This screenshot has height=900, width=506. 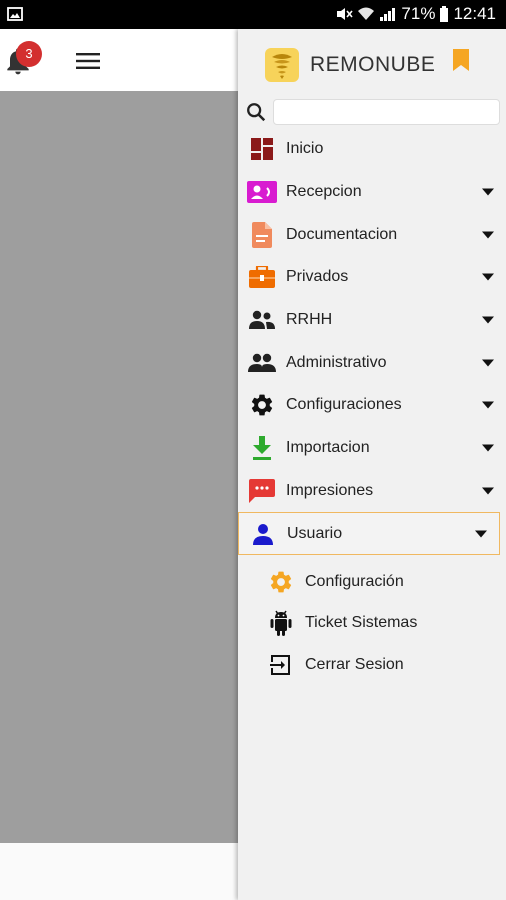 What do you see at coordinates (354, 581) in the screenshot?
I see `submenu-item-label: Configuración` at bounding box center [354, 581].